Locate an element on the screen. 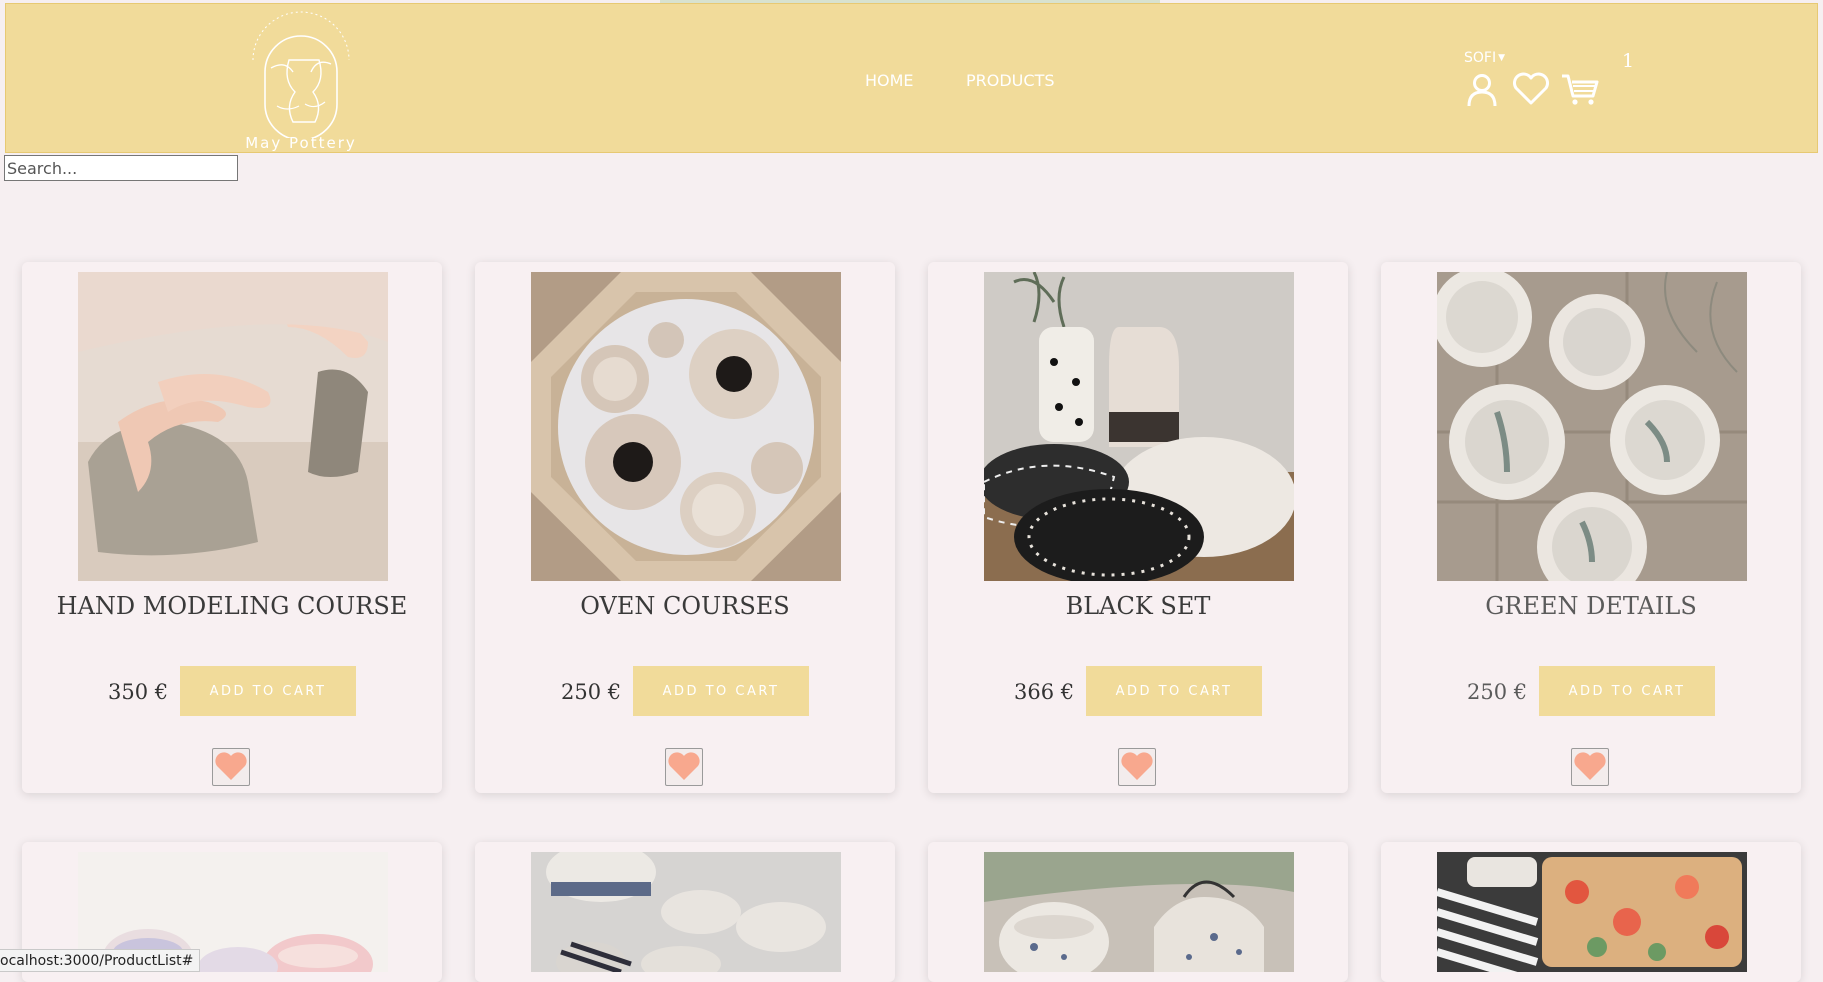 This screenshot has height=982, width=1823. status-bar-url: ocalhost:3000/ProductList# is located at coordinates (100, 960).